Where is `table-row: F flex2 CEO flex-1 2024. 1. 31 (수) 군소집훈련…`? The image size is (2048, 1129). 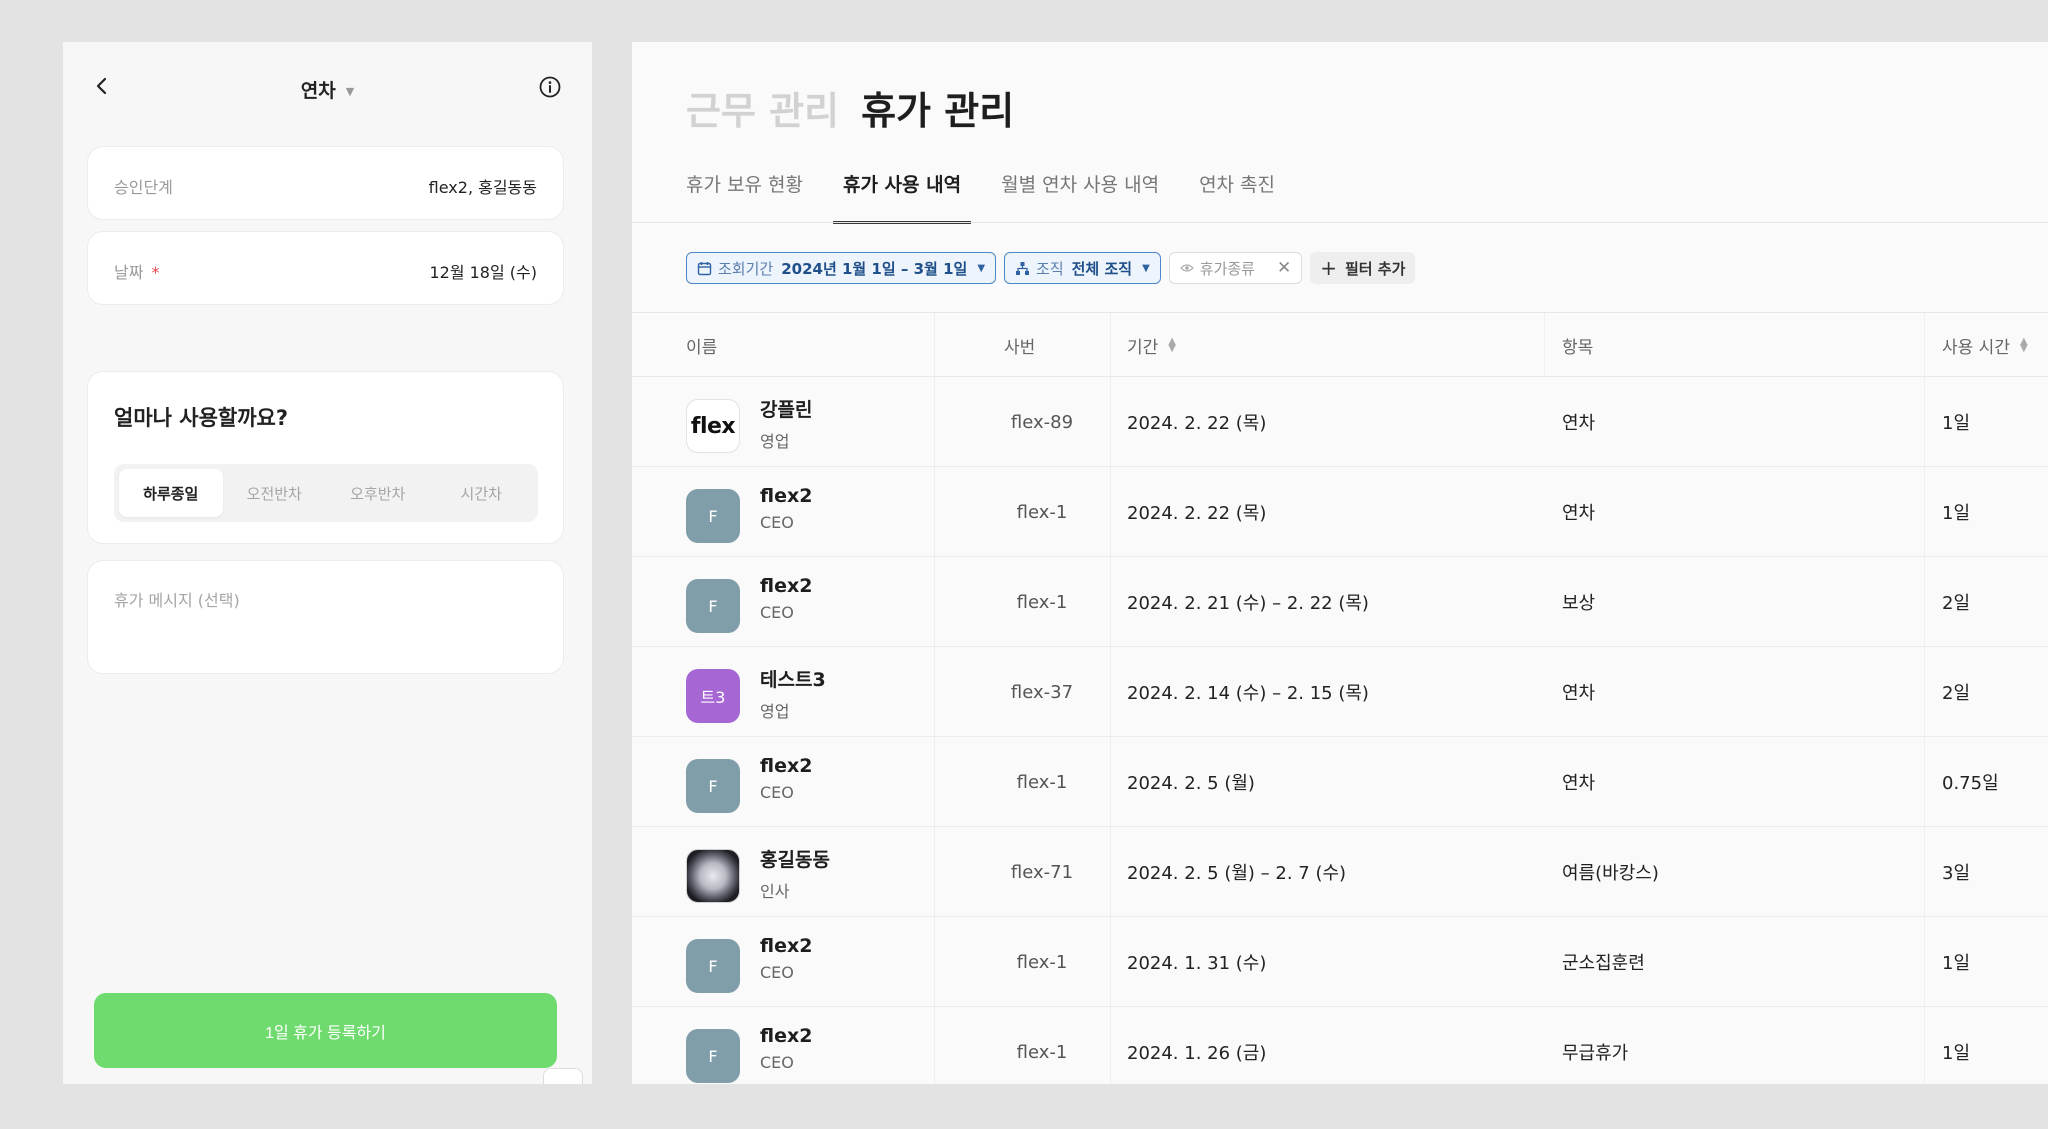
table-row: F flex2 CEO flex-1 2024. 1. 31 (수) 군소집훈련… is located at coordinates (1340, 962).